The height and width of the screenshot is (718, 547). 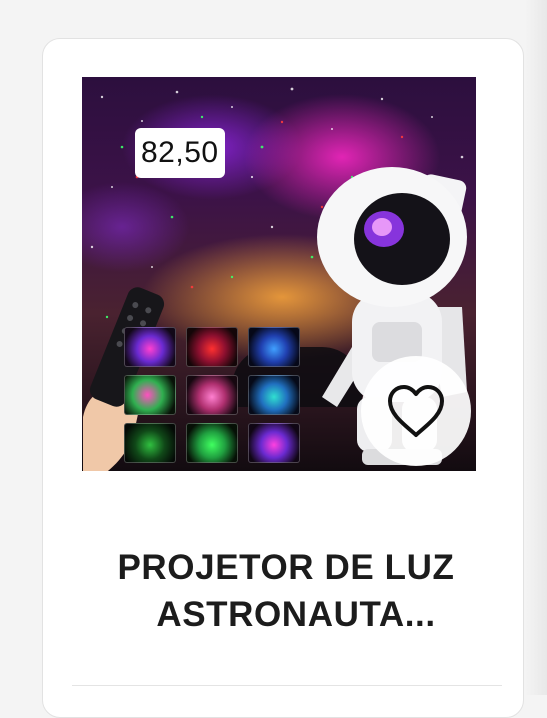 I want to click on price-badge: 82,50, so click(x=180, y=153).